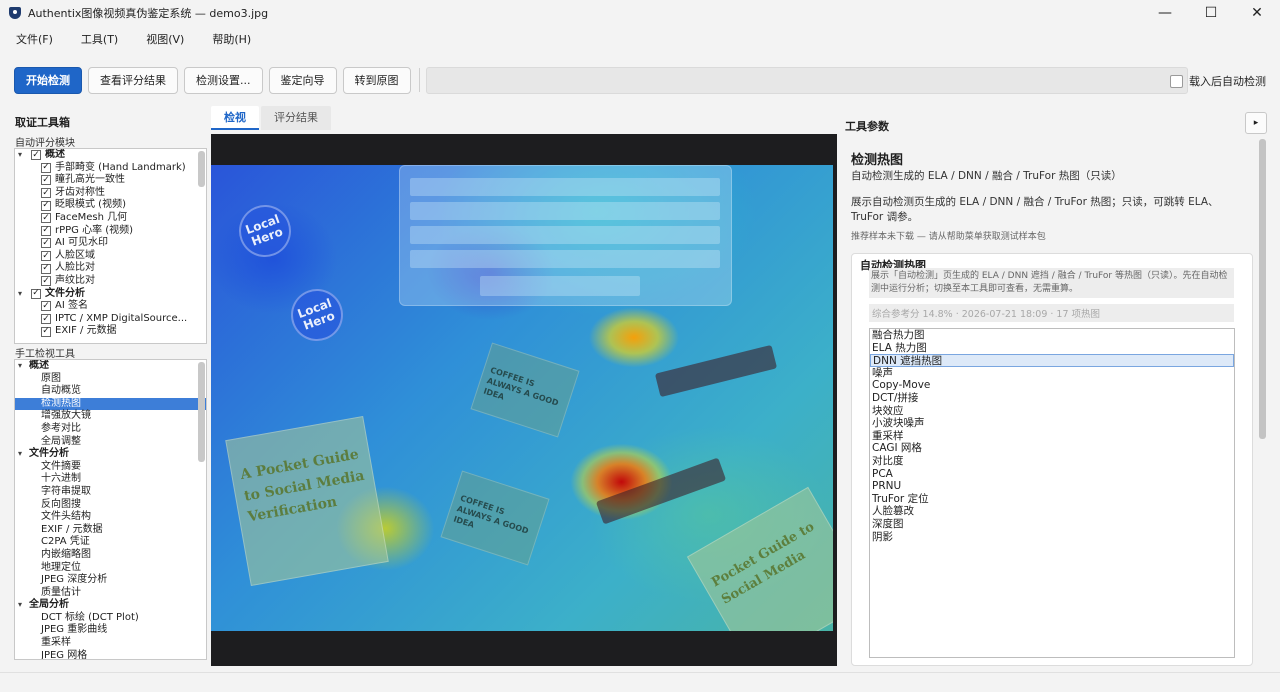 Image resolution: width=1280 pixels, height=692 pixels. I want to click on heatmap-list-item: ELA 热力图, so click(1052, 348).